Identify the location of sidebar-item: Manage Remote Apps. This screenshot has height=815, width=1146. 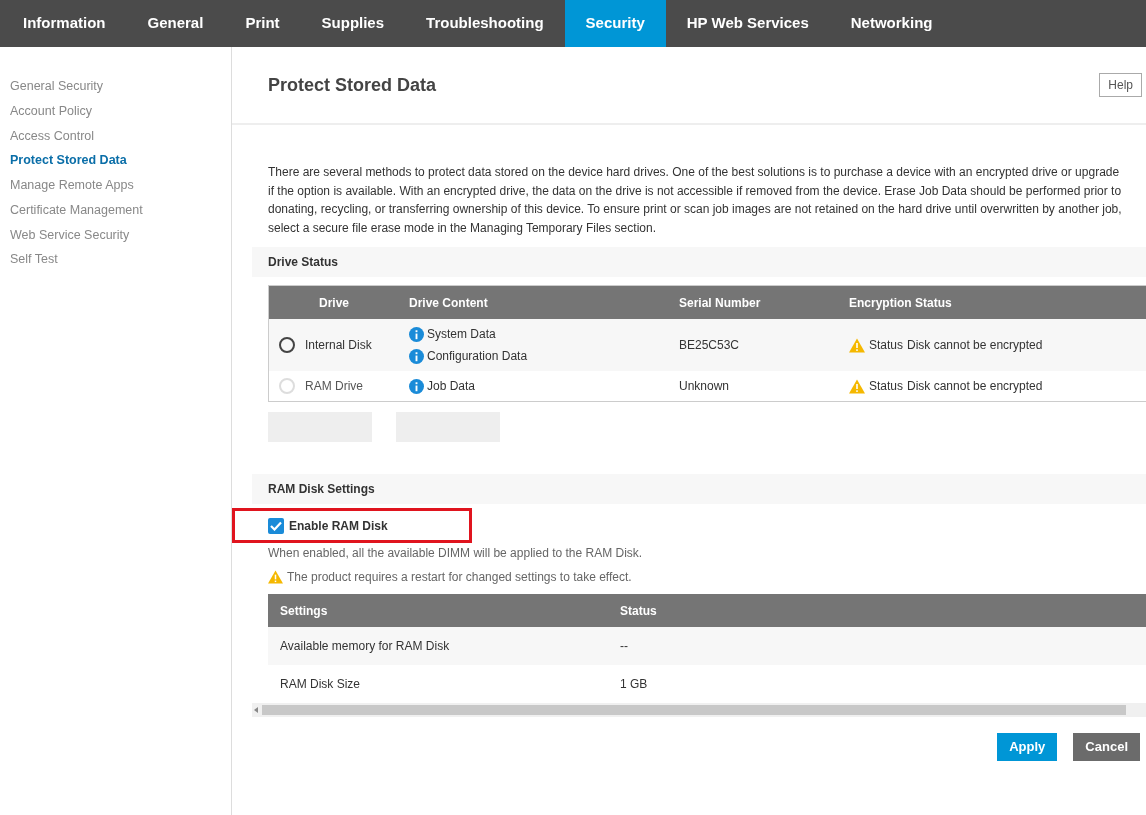
(120, 185).